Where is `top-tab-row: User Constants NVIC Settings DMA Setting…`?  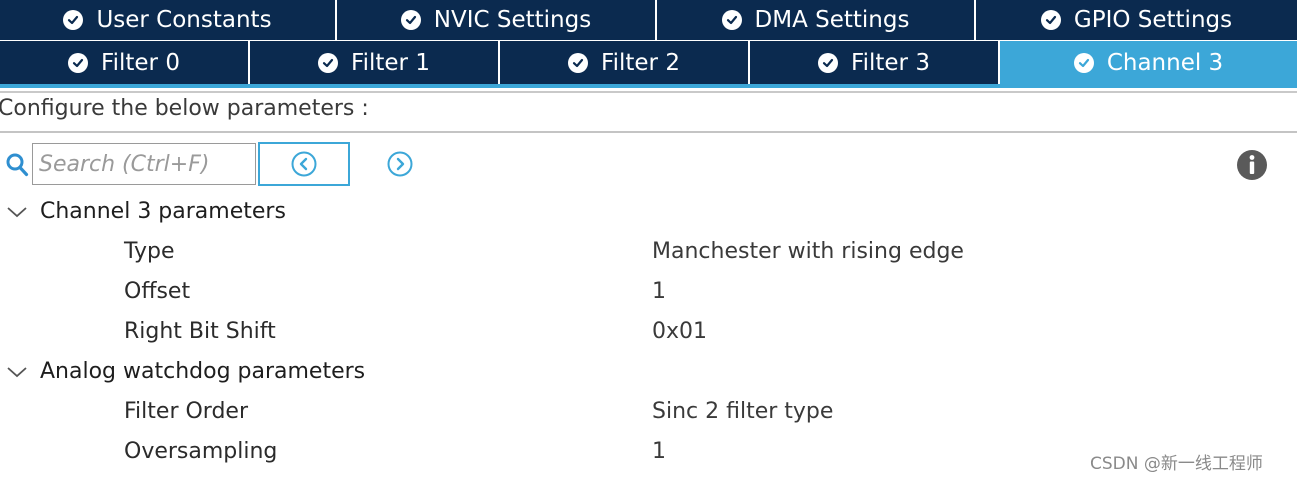 top-tab-row: User Constants NVIC Settings DMA Setting… is located at coordinates (648, 20).